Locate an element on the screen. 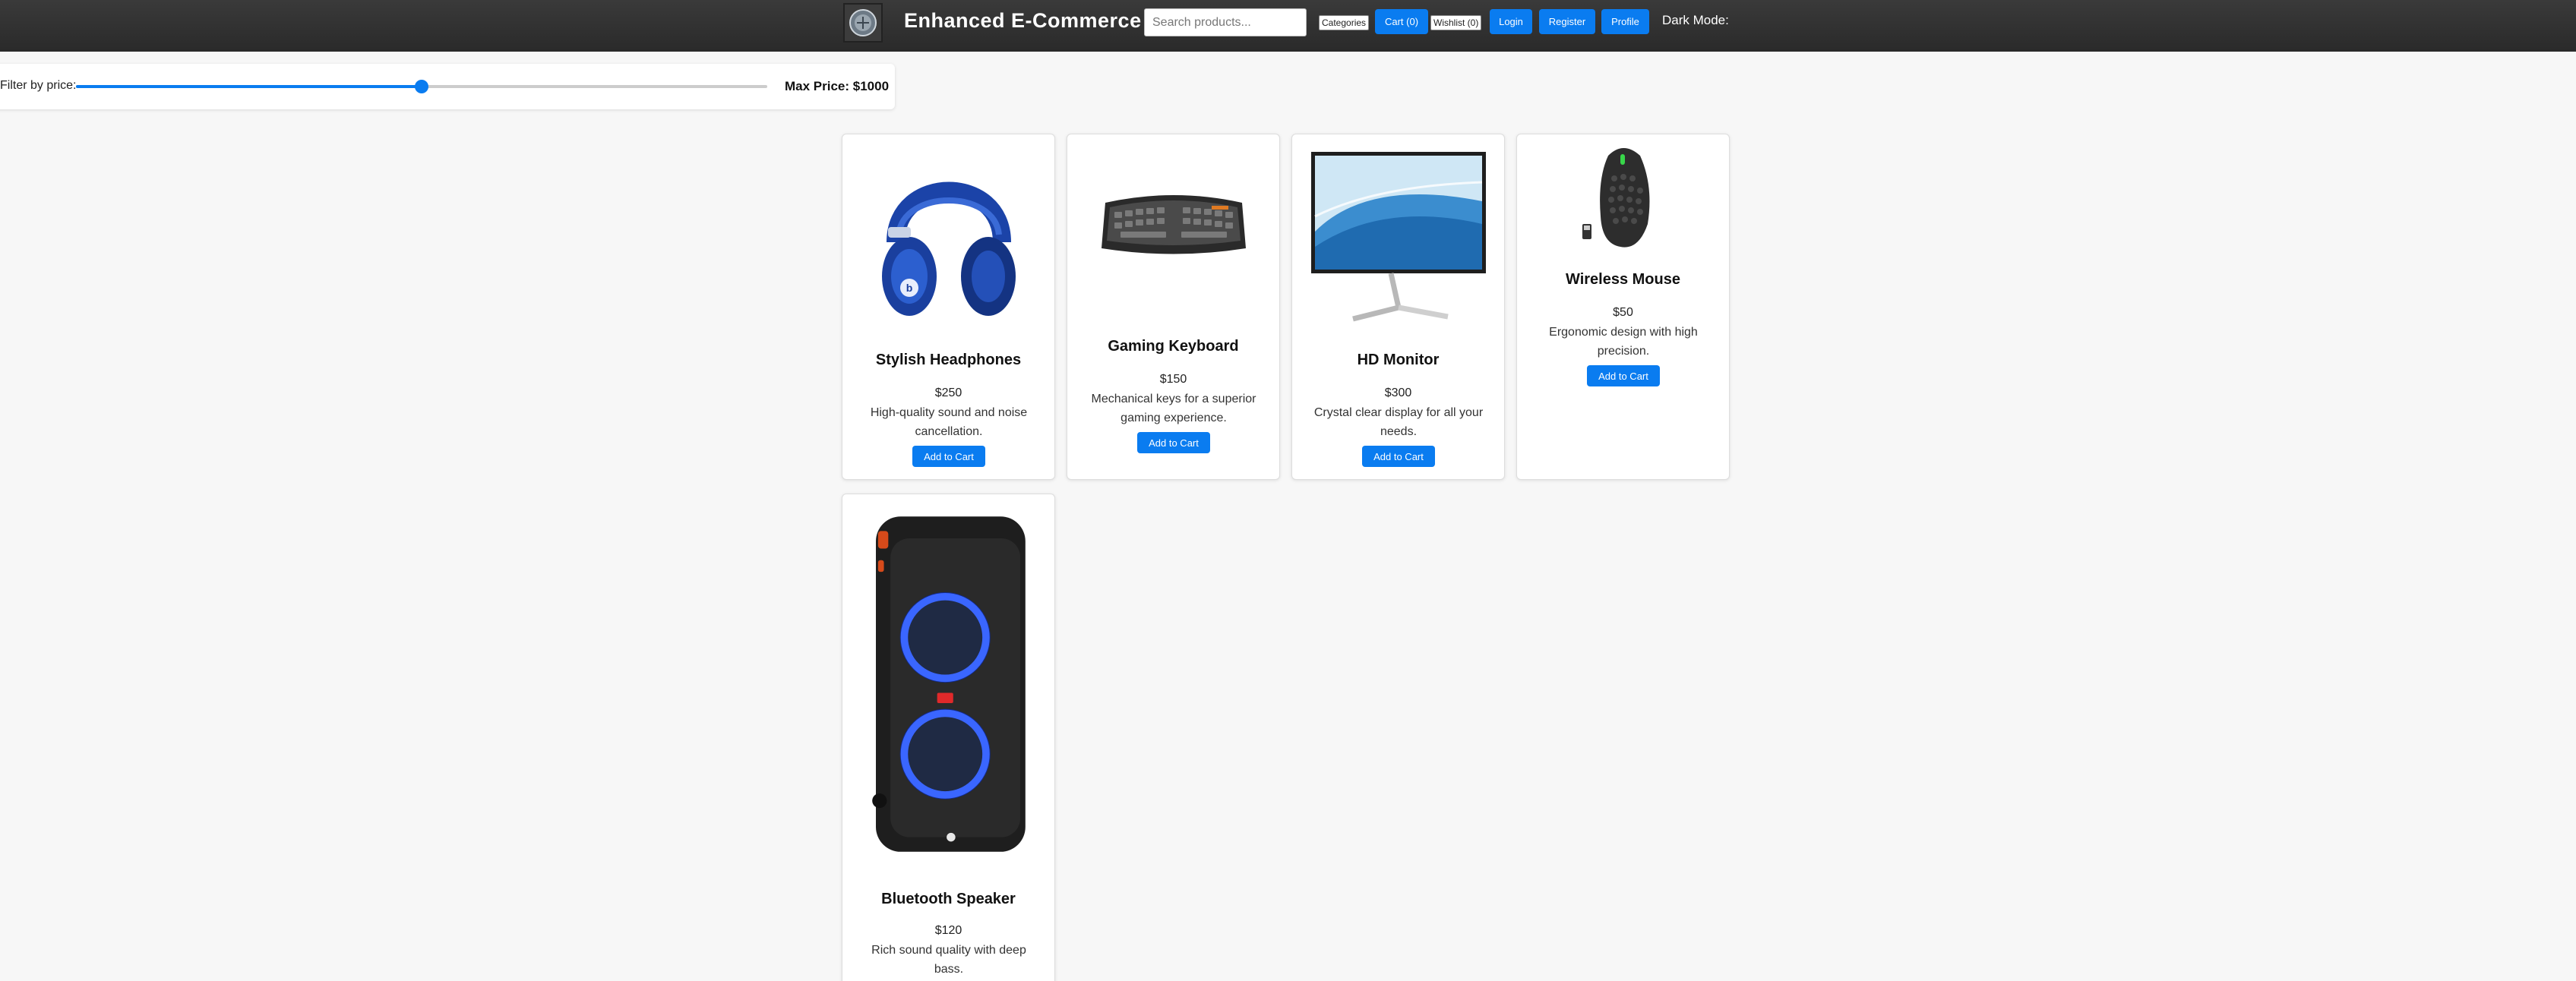 The image size is (2576, 981). wishlist-button: Wishlist (0) is located at coordinates (1456, 22).